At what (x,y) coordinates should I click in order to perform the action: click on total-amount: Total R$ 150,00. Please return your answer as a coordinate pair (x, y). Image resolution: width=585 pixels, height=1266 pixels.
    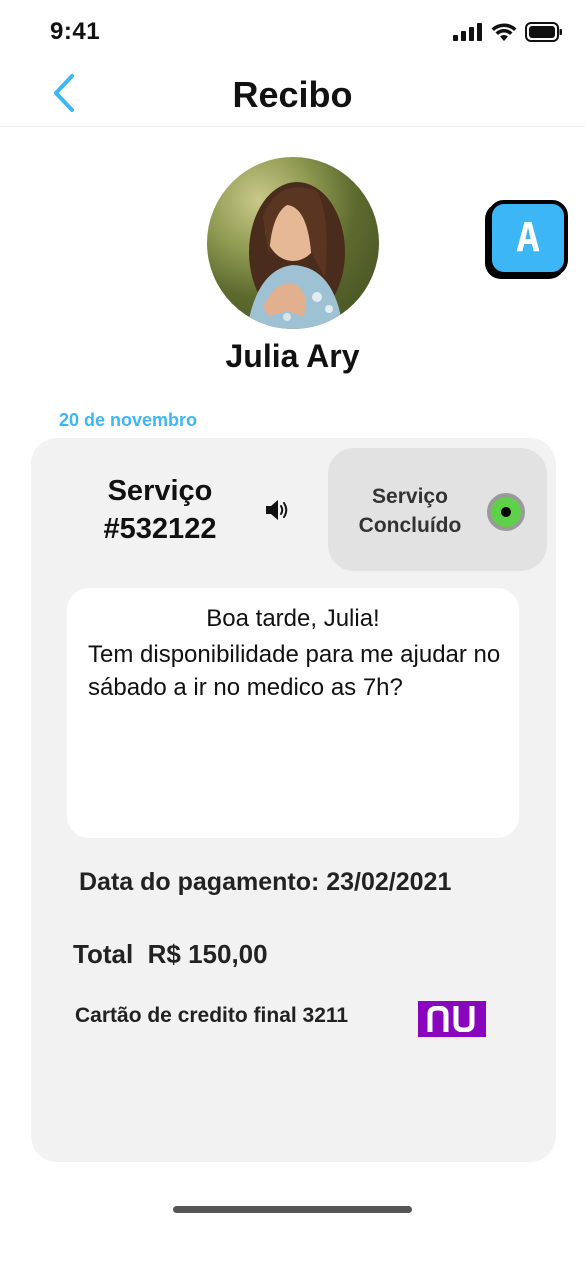
    Looking at the image, I should click on (170, 954).